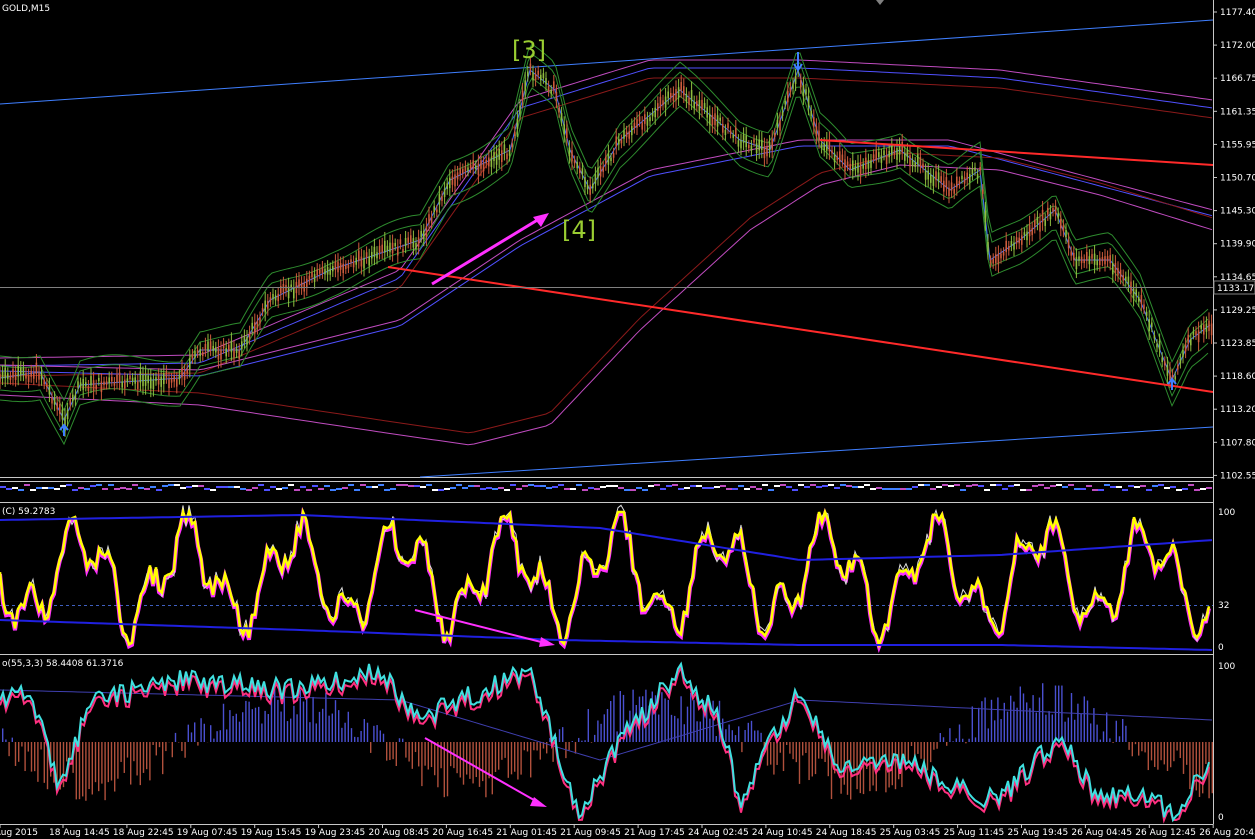 This screenshot has height=839, width=1255. What do you see at coordinates (462, 833) in the screenshot?
I see `time-label: 20 Aug 16:45` at bounding box center [462, 833].